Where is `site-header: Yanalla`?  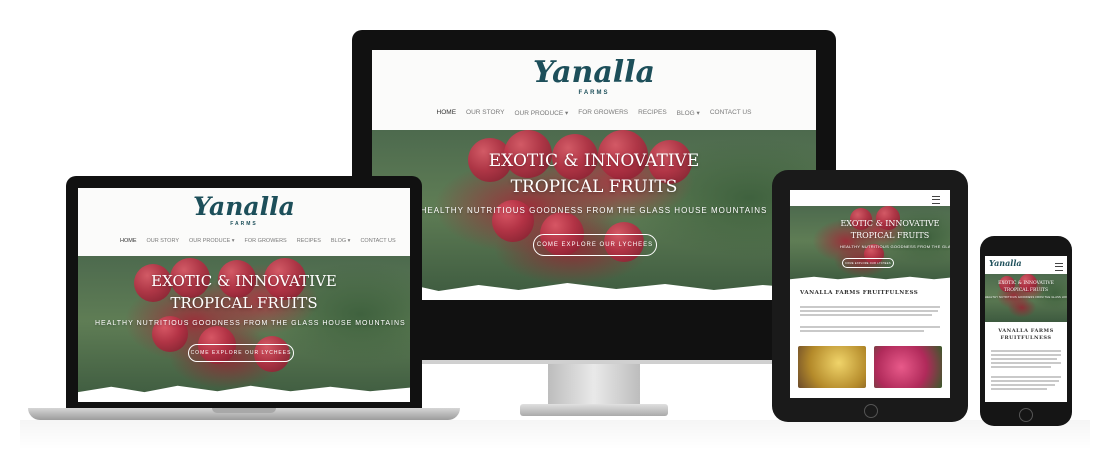 site-header: Yanalla is located at coordinates (1026, 265).